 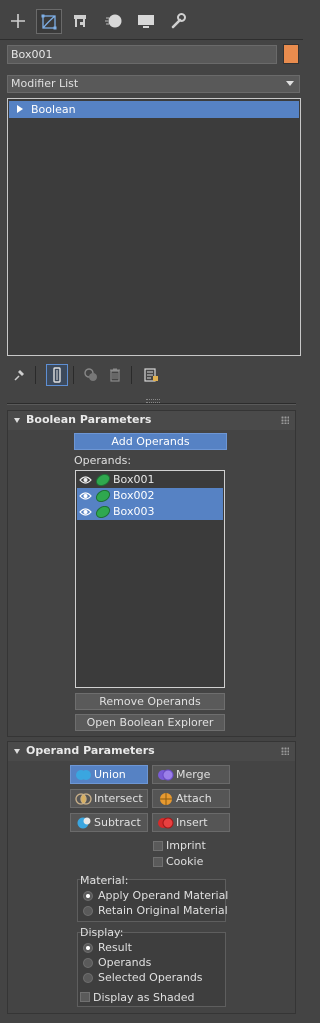 I want to click on object-name-field: Box001, so click(x=142, y=54).